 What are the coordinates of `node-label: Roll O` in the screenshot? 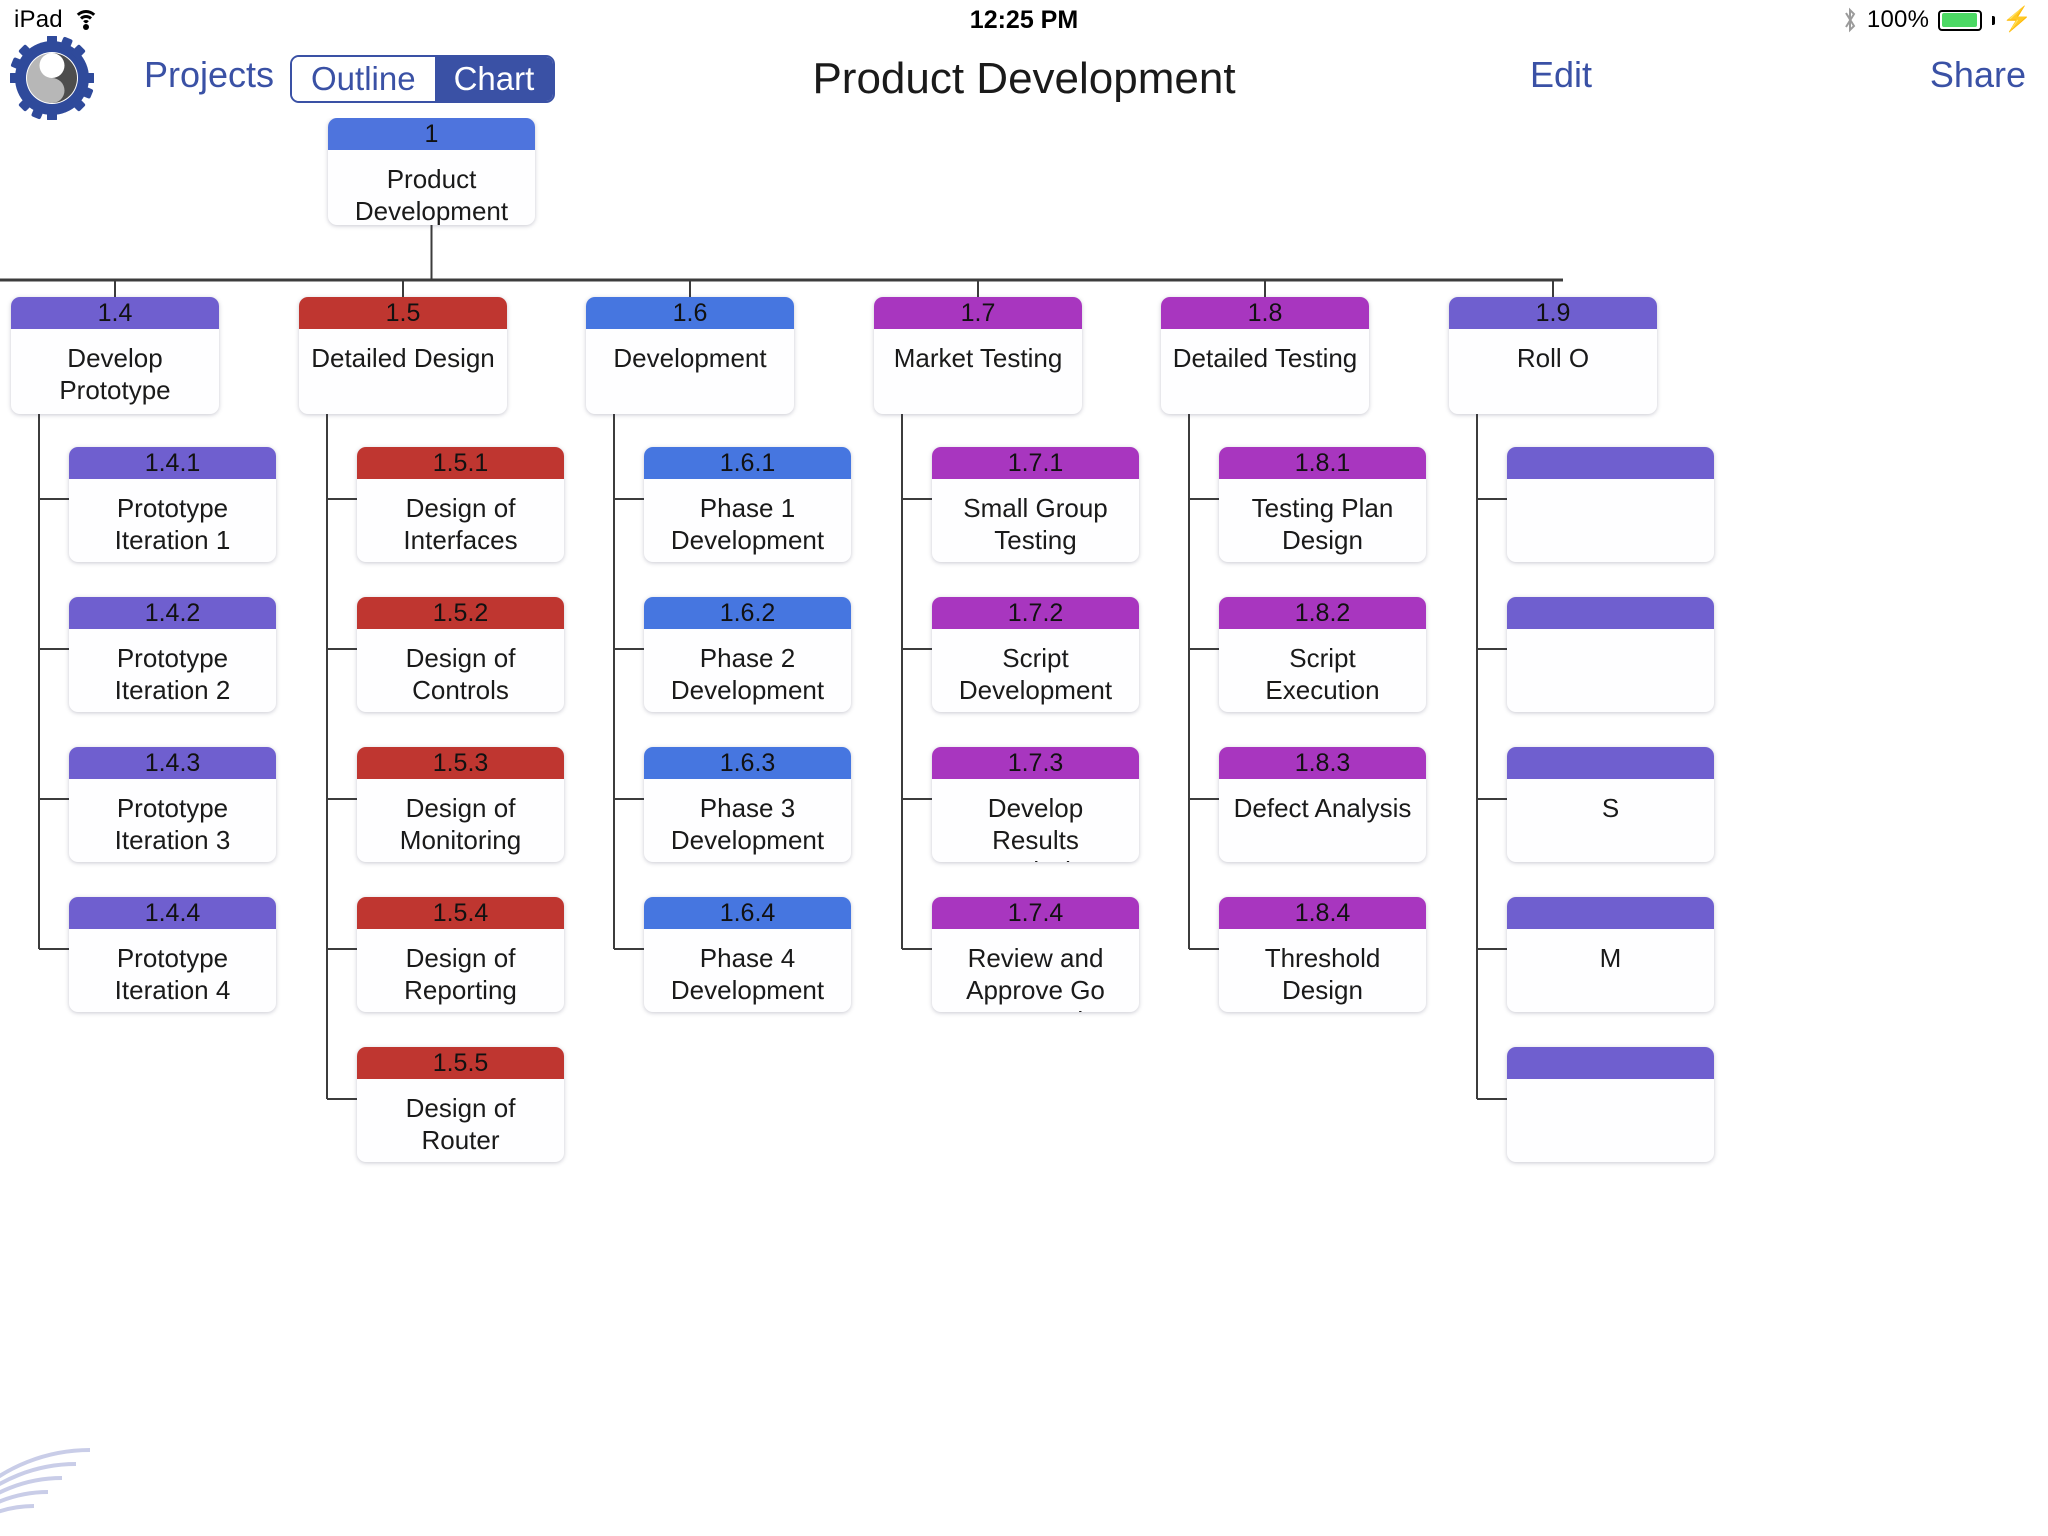 It's located at (1553, 358).